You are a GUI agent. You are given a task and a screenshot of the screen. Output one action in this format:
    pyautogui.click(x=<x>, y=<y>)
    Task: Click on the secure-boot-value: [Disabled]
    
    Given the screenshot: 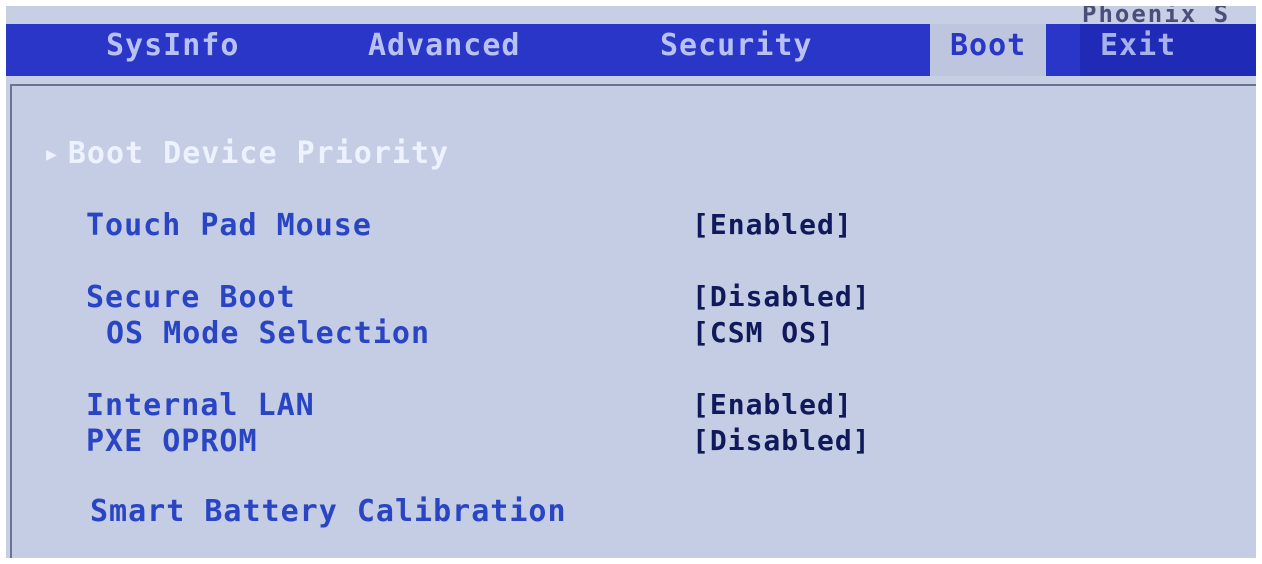 What is the action you would take?
    pyautogui.click(x=781, y=296)
    